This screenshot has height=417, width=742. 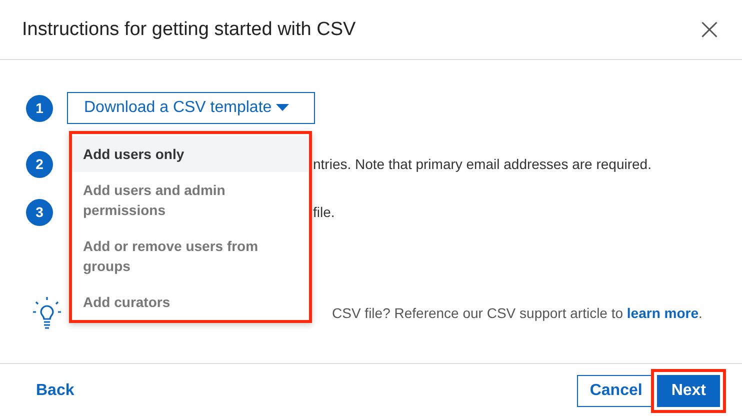 What do you see at coordinates (55, 391) in the screenshot?
I see `back-button: Back` at bounding box center [55, 391].